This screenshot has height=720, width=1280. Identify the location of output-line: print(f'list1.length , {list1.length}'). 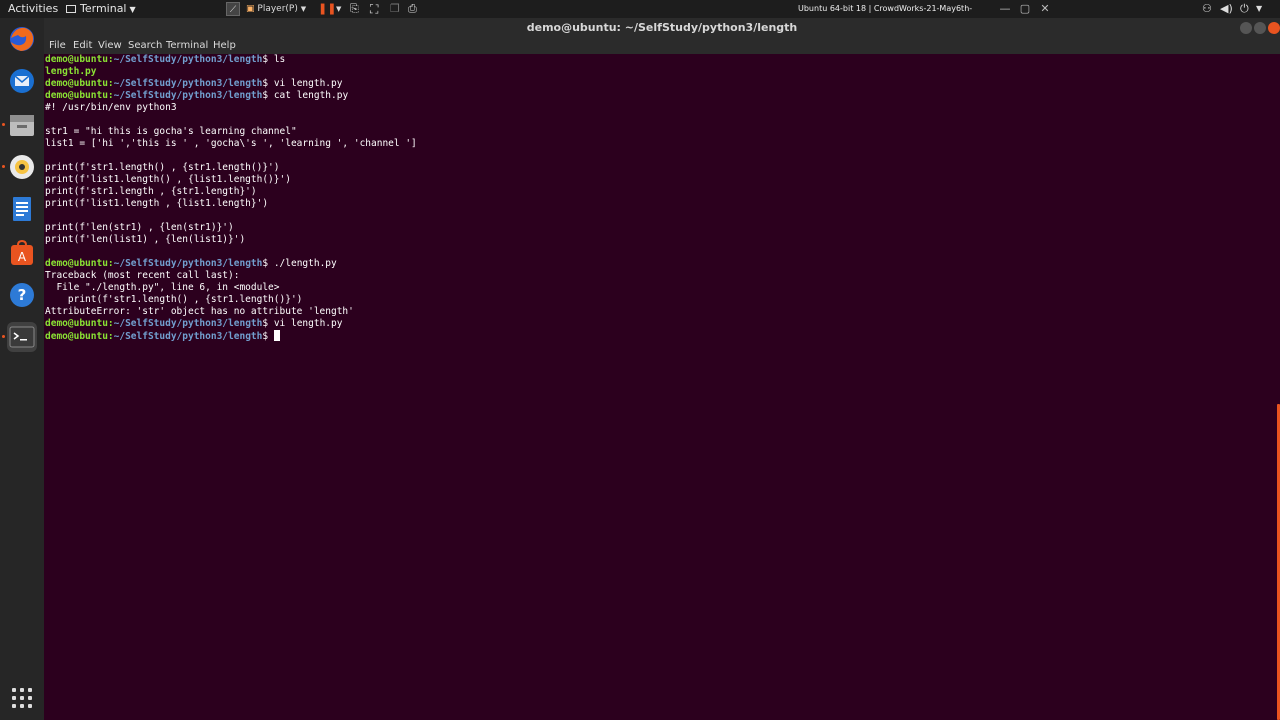
(157, 203).